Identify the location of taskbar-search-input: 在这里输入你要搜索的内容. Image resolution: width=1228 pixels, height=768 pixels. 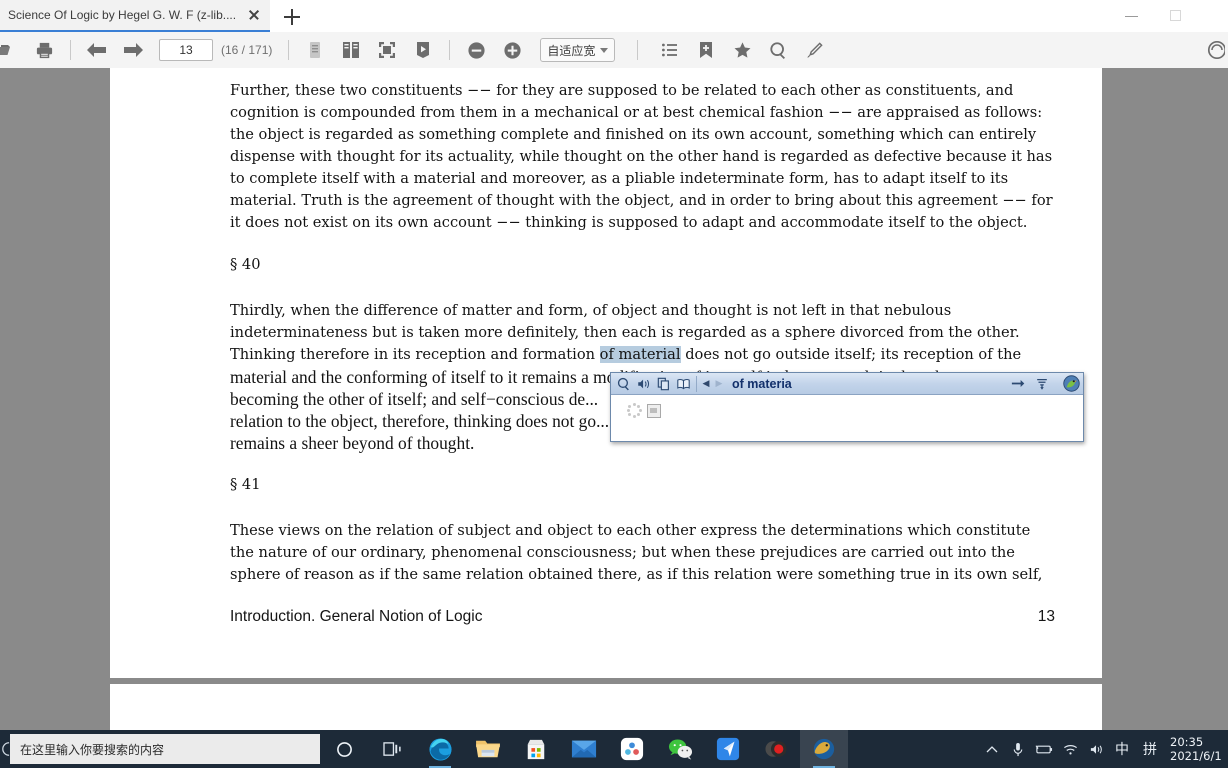
(165, 749).